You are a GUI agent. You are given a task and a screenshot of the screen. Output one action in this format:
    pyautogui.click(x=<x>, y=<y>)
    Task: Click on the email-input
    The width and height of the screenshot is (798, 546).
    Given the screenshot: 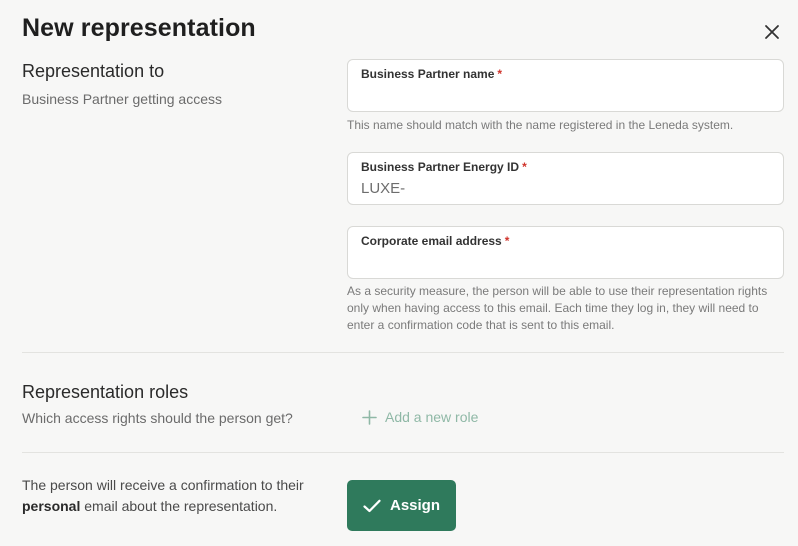 What is the action you would take?
    pyautogui.click(x=563, y=262)
    